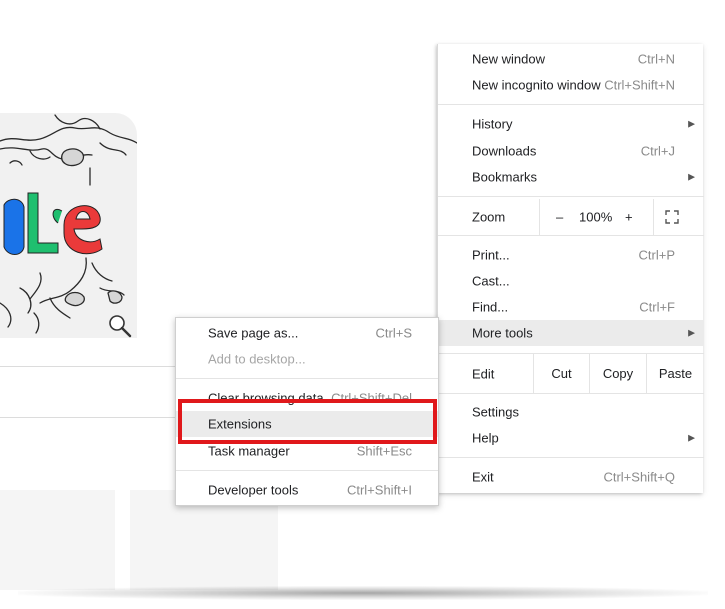 The height and width of the screenshot is (609, 725). I want to click on menu-item-label: Developer tools, so click(253, 490).